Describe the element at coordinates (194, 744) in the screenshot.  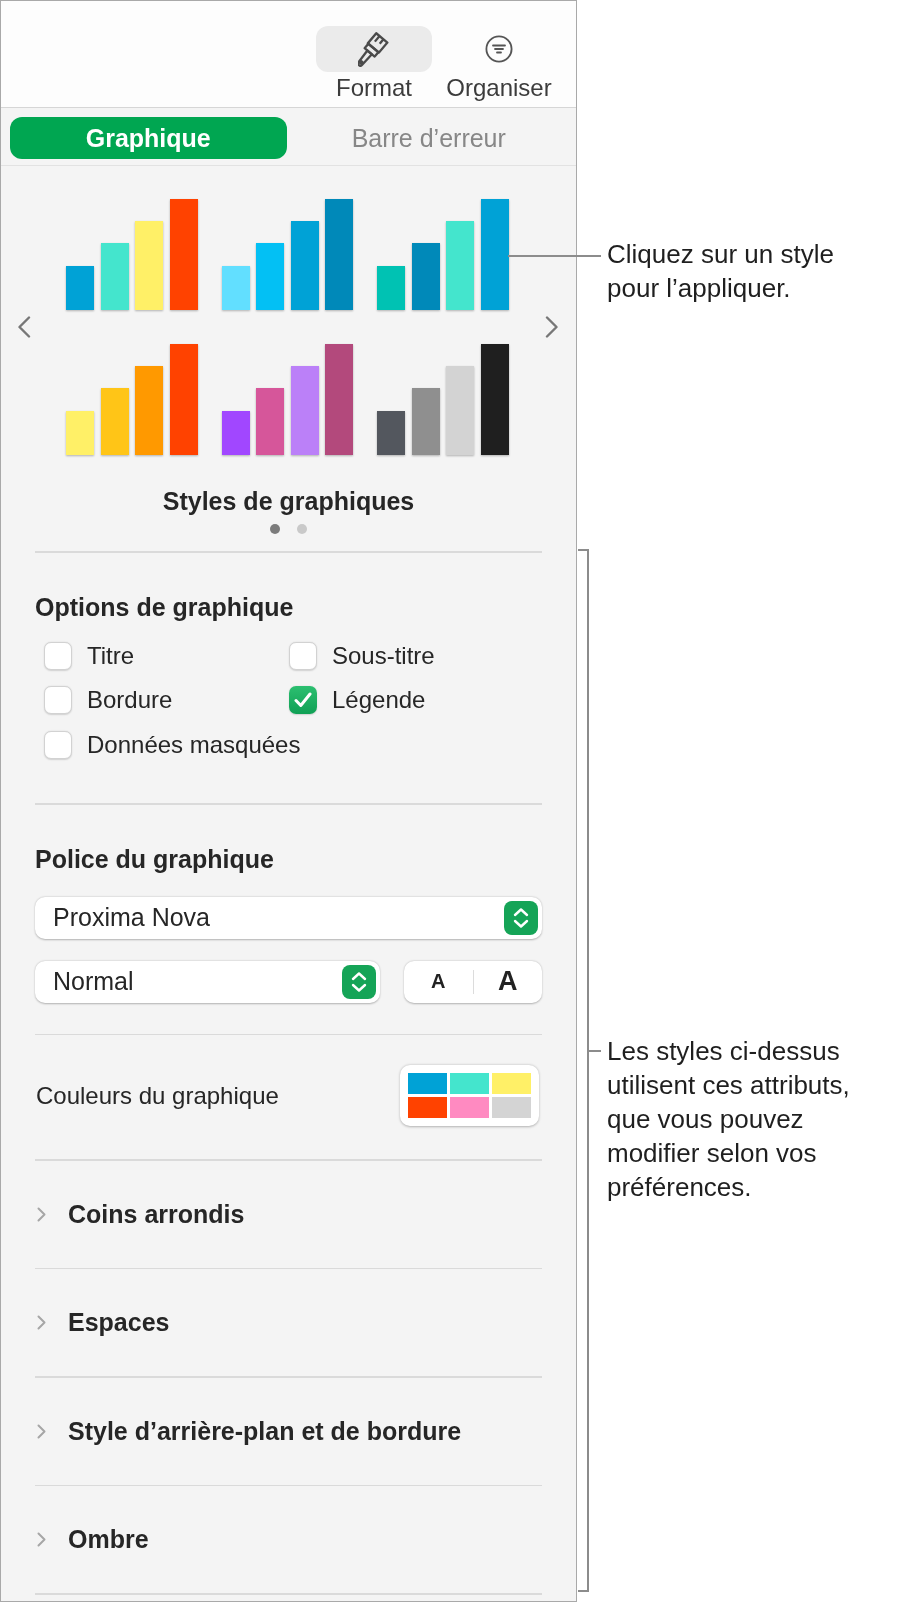
I see `checkbox-label: Données masquées` at that location.